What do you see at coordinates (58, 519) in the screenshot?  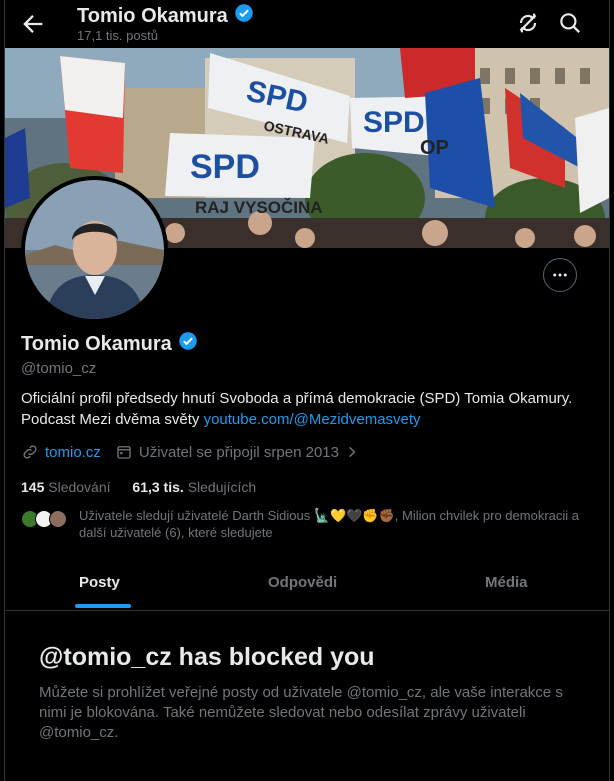 I see `follower-avatar` at bounding box center [58, 519].